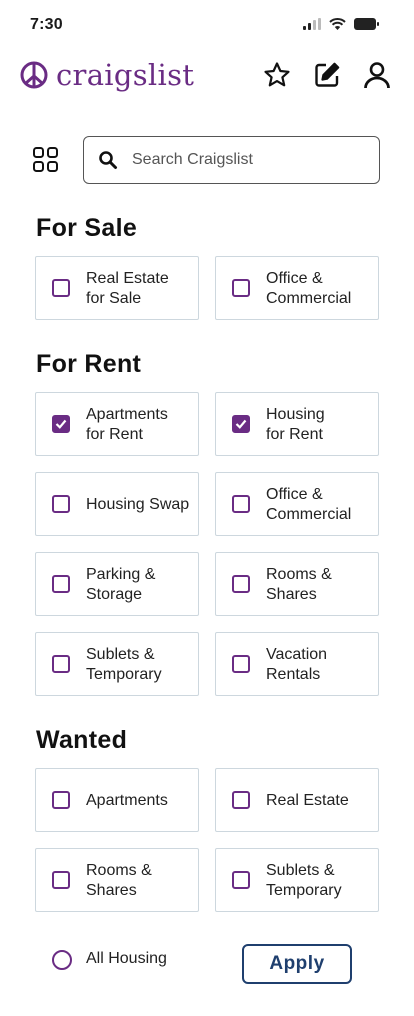  I want to click on option-for-rent-housing: Housing for Rent, so click(297, 424).